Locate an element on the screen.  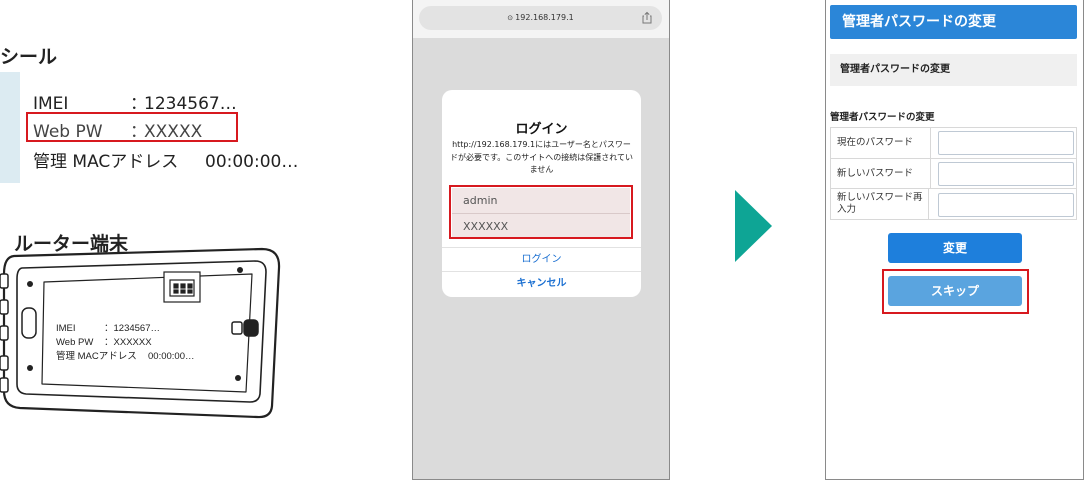
router-value: XXXXXX is located at coordinates (132, 342).